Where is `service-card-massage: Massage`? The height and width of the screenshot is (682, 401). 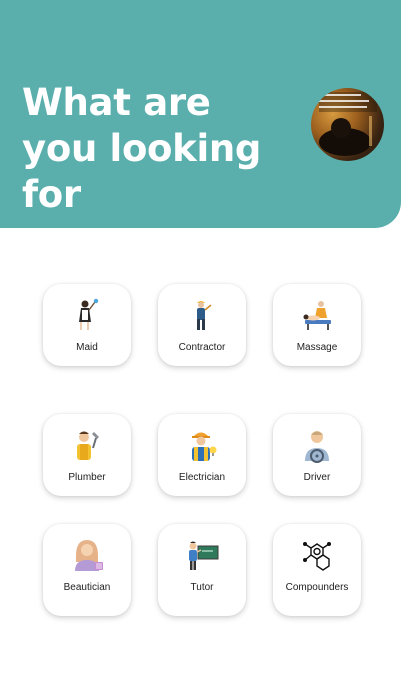
service-card-massage: Massage is located at coordinates (317, 325).